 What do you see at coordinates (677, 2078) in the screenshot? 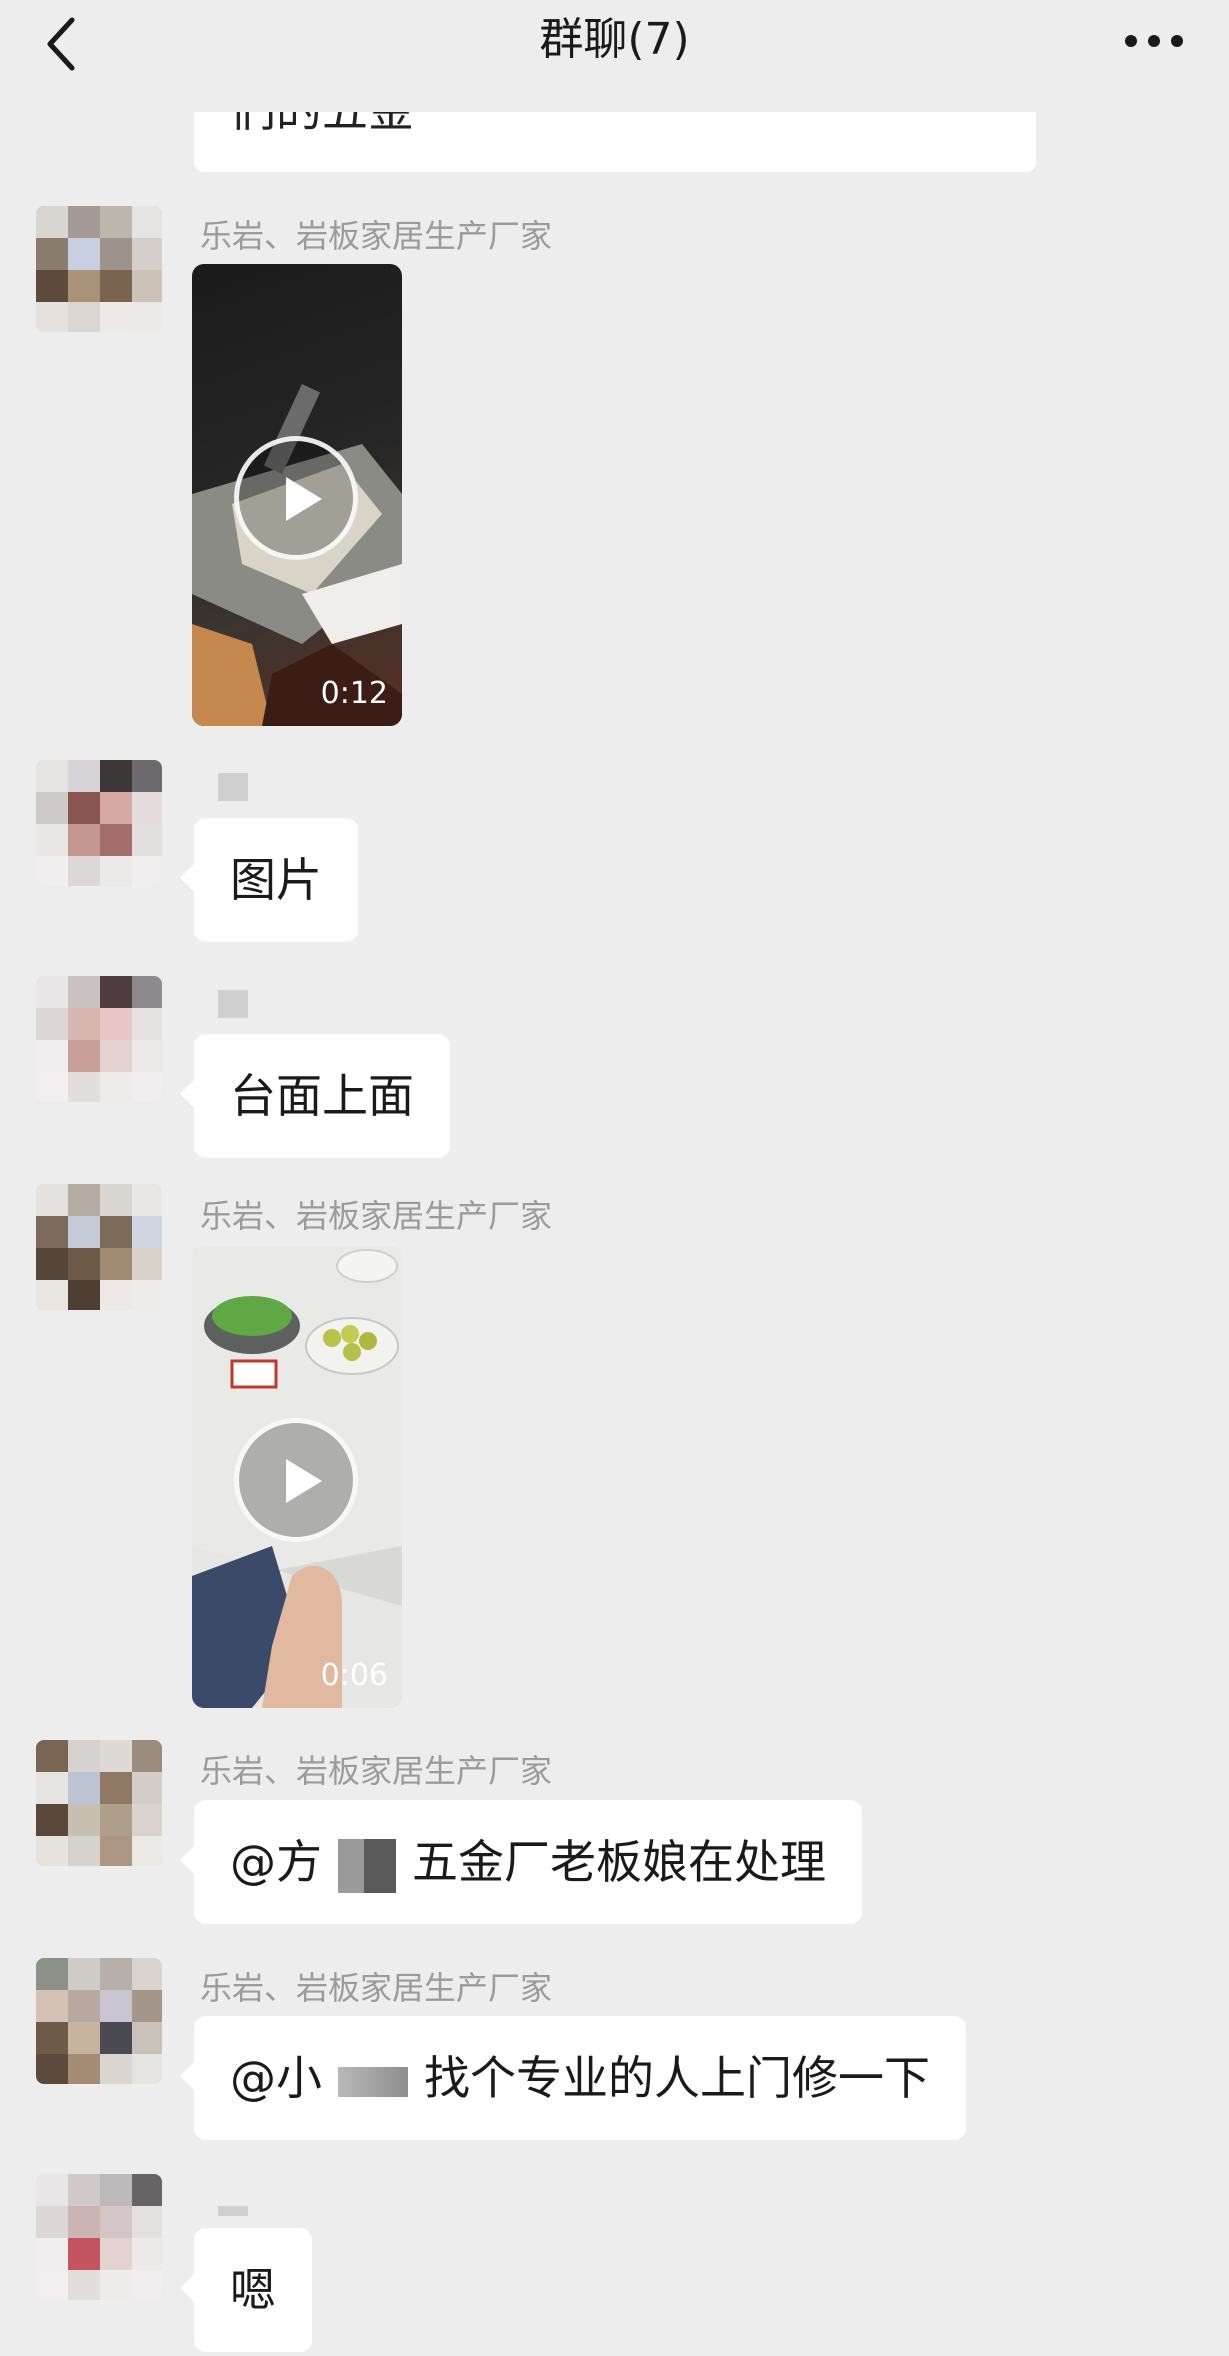
I see `message-text: 找个专业的人上门修一下` at bounding box center [677, 2078].